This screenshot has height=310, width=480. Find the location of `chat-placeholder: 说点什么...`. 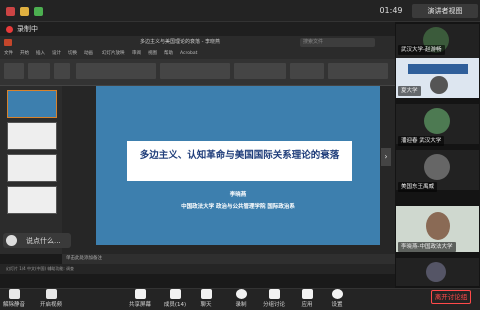

chat-placeholder: 说点什么... is located at coordinates (43, 241).